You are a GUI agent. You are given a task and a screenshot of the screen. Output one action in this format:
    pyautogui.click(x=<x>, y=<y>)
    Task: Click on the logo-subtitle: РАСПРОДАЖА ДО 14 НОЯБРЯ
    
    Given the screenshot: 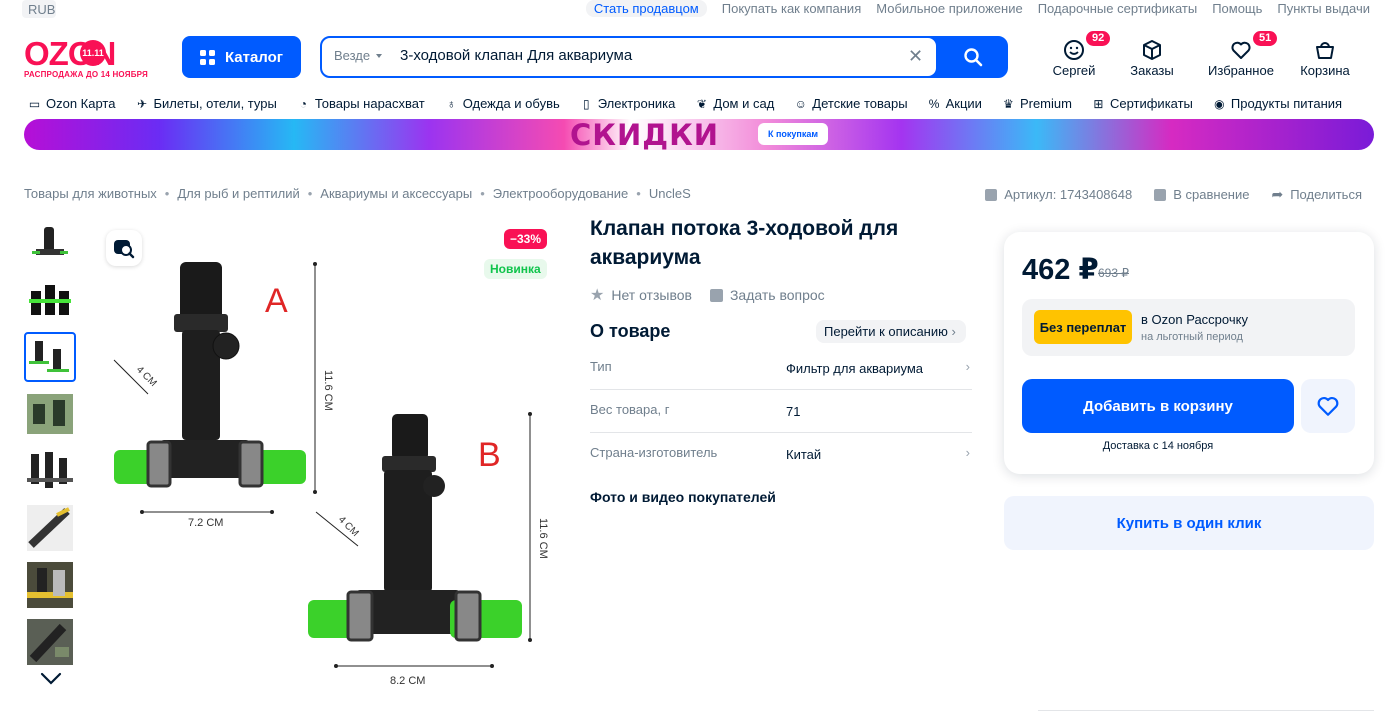 What is the action you would take?
    pyautogui.click(x=86, y=74)
    